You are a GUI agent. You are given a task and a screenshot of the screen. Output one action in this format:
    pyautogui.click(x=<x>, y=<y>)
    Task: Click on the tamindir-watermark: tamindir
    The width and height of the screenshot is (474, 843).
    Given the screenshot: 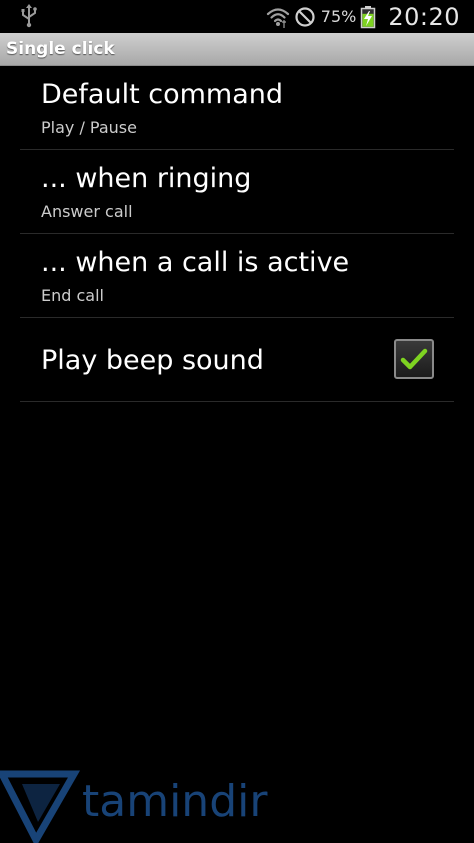 What is the action you would take?
    pyautogui.click(x=133, y=806)
    